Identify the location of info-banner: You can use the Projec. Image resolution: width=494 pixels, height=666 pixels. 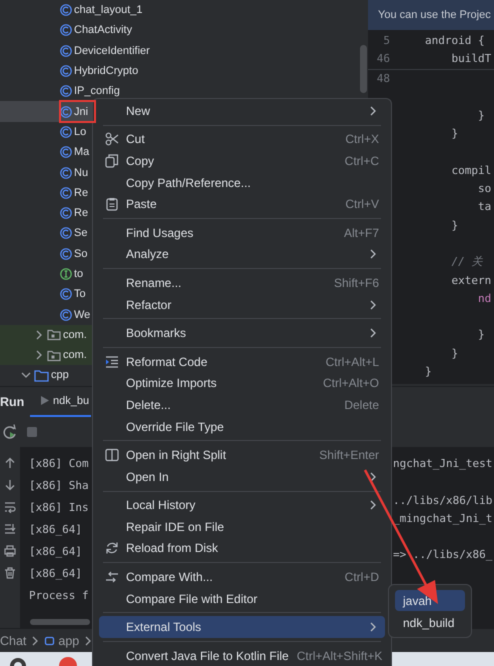
(431, 15).